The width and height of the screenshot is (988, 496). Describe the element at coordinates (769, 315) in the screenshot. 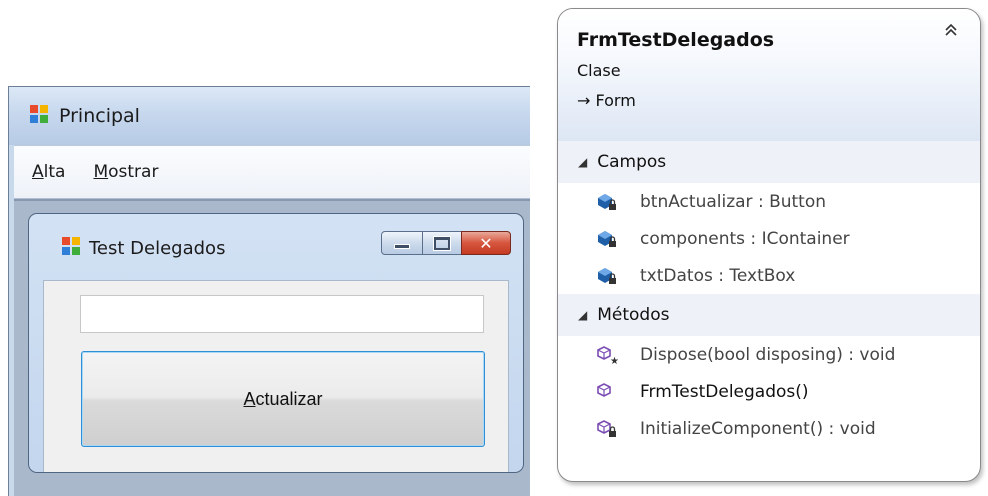

I see `section-metodos: ◢ Métodos` at that location.